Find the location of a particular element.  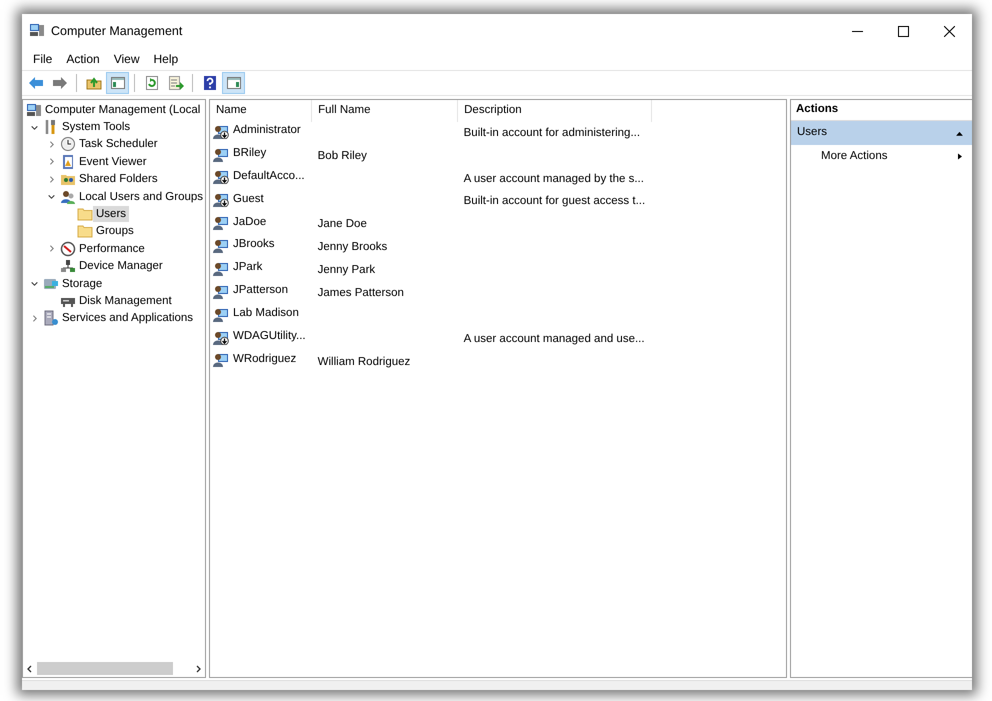

menu-item: View is located at coordinates (126, 59).